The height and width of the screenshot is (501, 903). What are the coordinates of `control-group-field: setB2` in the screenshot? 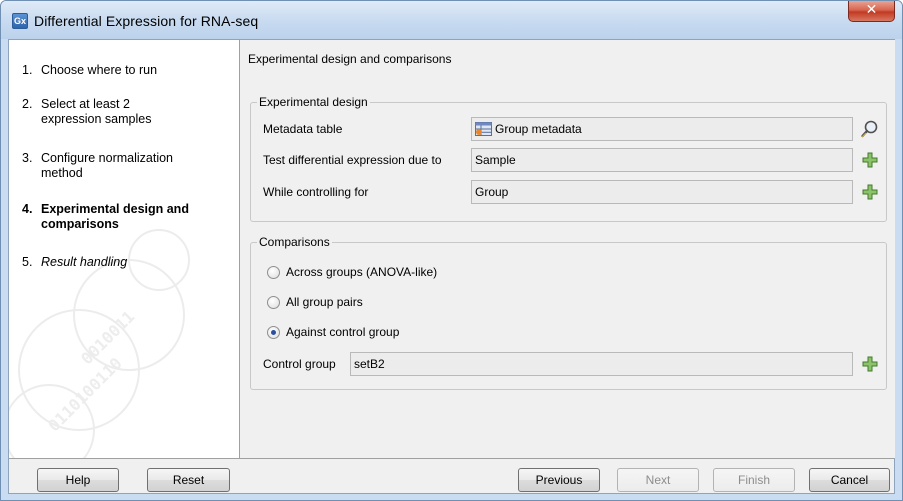 It's located at (601, 364).